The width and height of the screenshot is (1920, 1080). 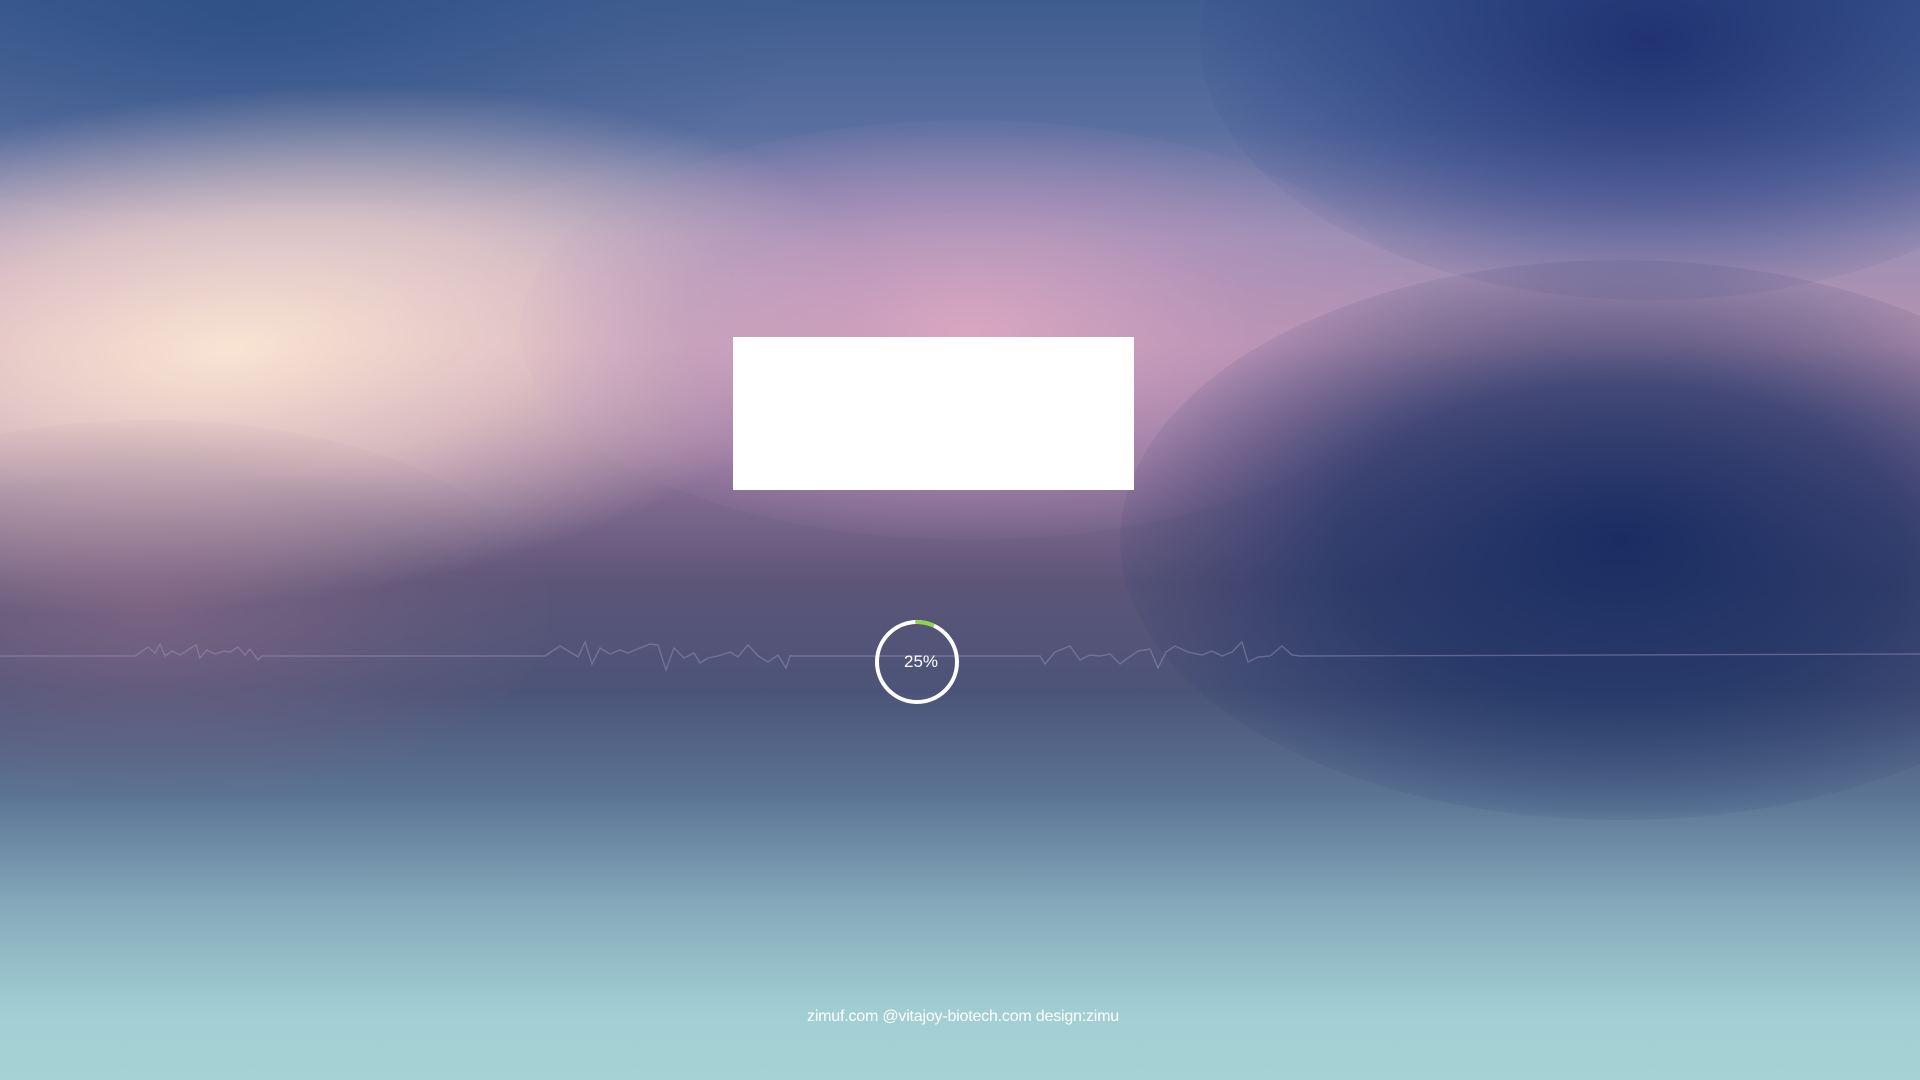 I want to click on logo-placeholder, so click(x=933, y=413).